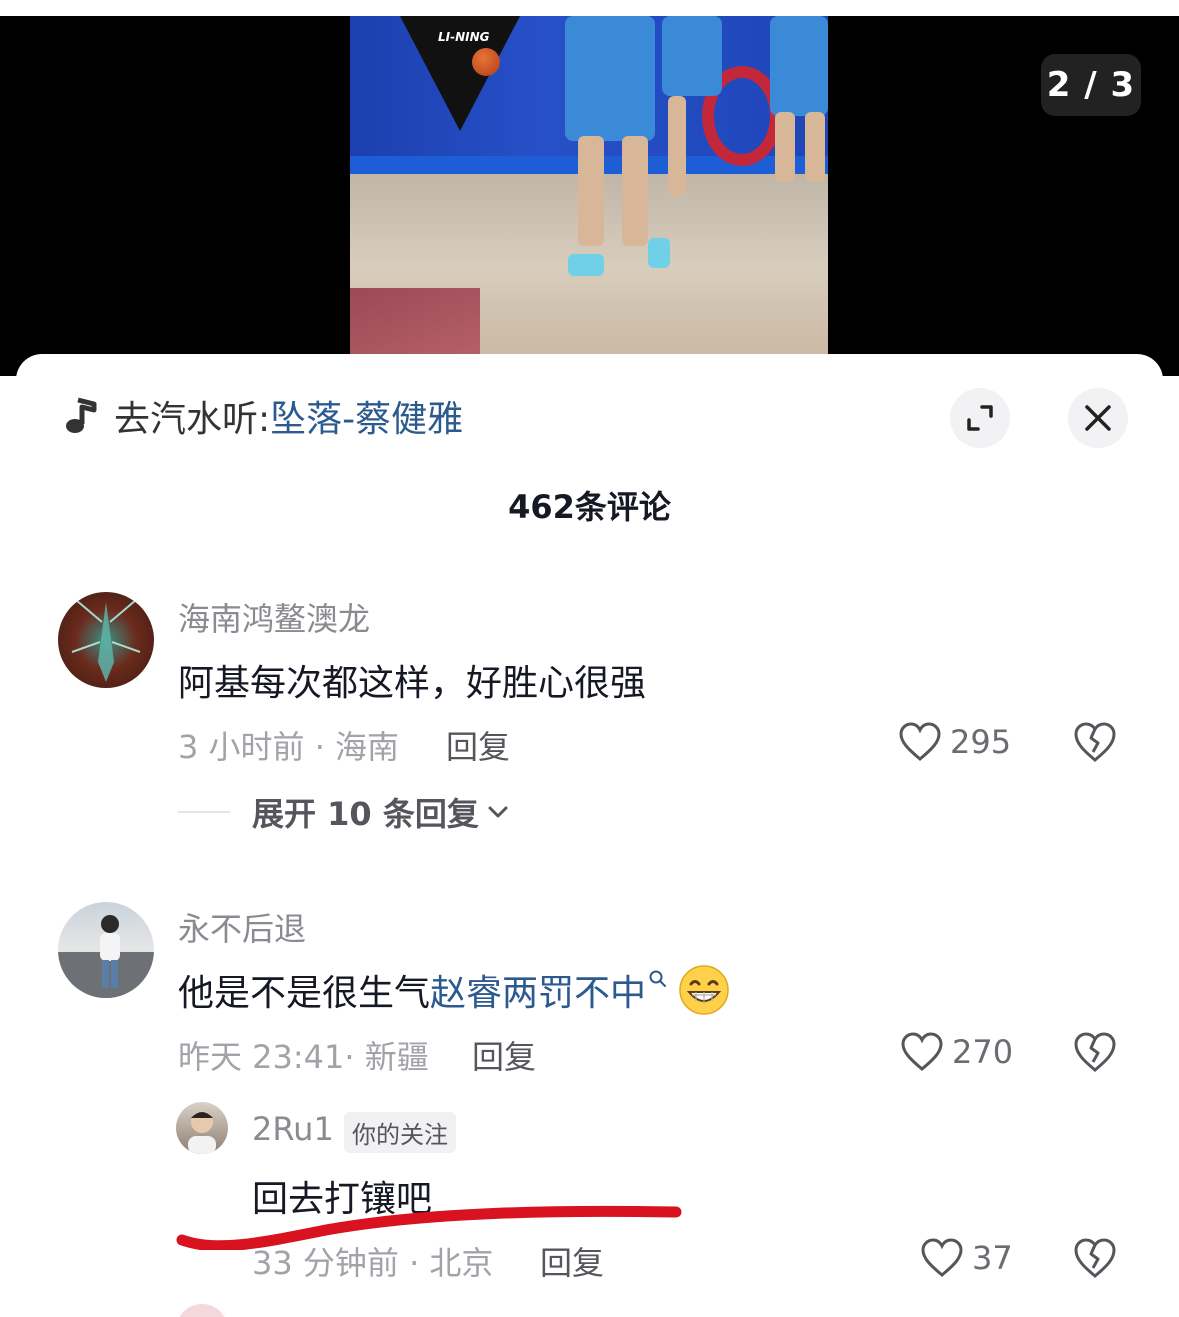 The width and height of the screenshot is (1179, 1317). I want to click on close-button, so click(1098, 418).